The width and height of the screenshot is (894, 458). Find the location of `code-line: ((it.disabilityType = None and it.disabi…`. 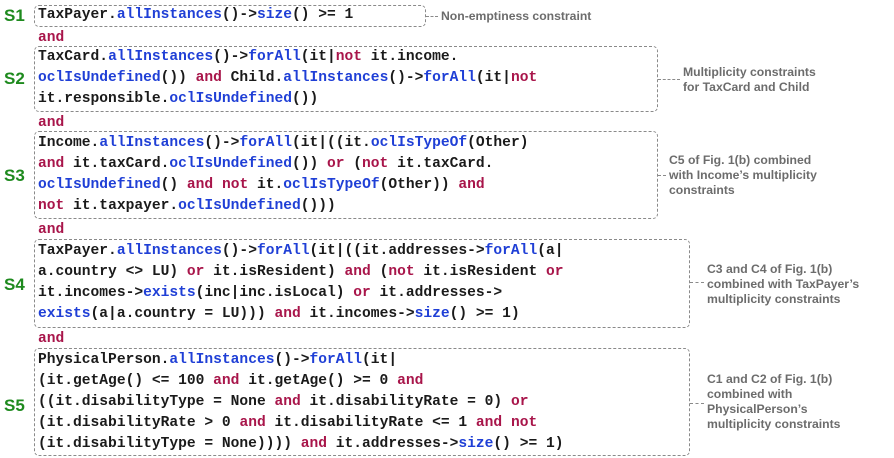

code-line: ((it.disabilityType = None and it.disabi… is located at coordinates (300, 402).